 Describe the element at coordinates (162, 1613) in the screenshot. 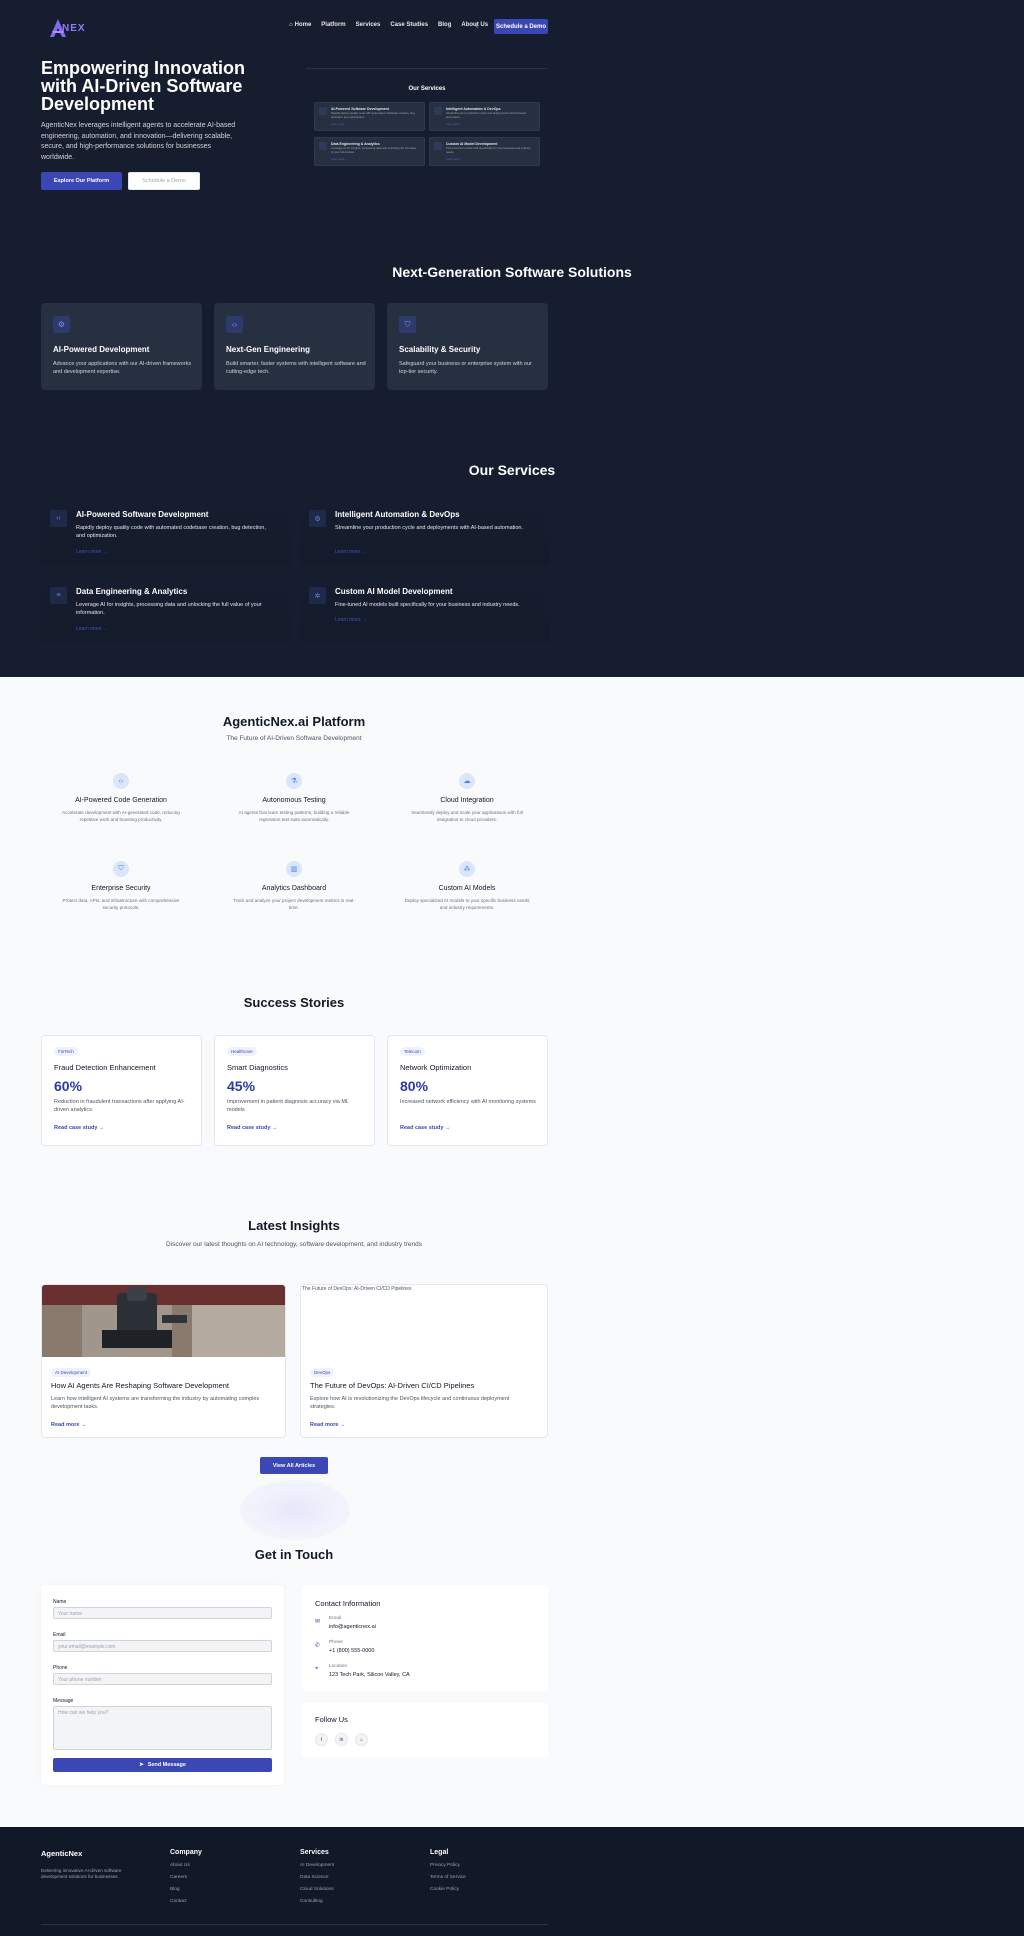

I see `name-input: Your name` at that location.